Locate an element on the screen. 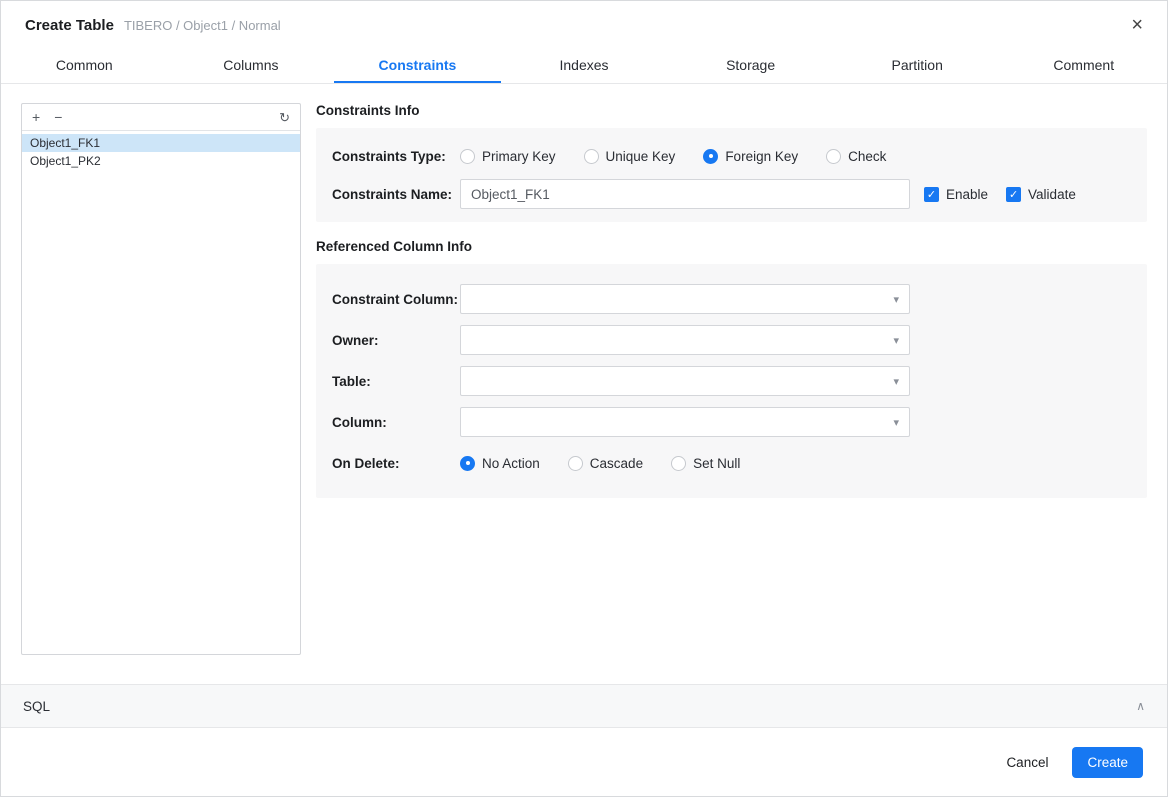 The height and width of the screenshot is (797, 1168). dialog-subtitle: TIBERO / Object1 / Normal is located at coordinates (202, 25).